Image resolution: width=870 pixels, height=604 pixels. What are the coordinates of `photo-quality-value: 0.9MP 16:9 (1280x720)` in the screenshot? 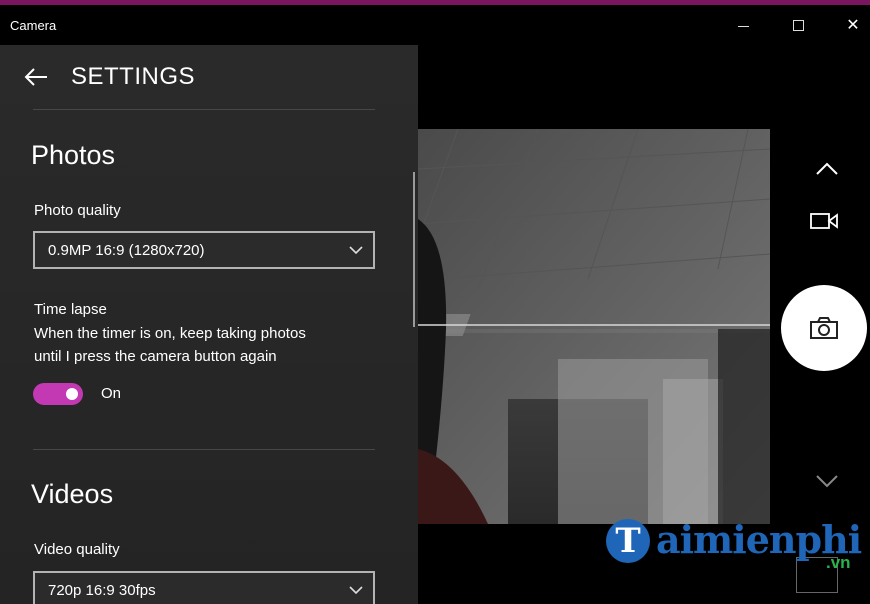 It's located at (126, 250).